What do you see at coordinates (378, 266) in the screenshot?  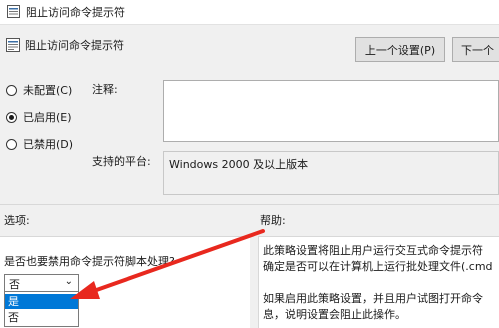 I see `help-line: 确定是否可以在计算机上运行批处理文件(.cmd` at bounding box center [378, 266].